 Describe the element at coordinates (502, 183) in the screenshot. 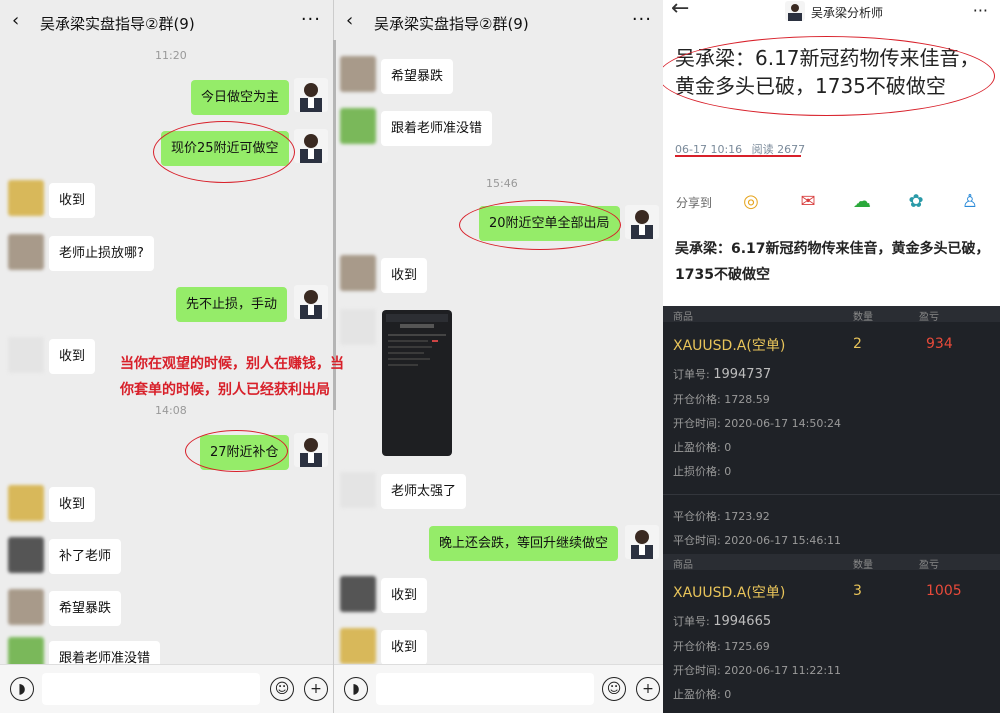

I see `timestamp: 15:46` at that location.